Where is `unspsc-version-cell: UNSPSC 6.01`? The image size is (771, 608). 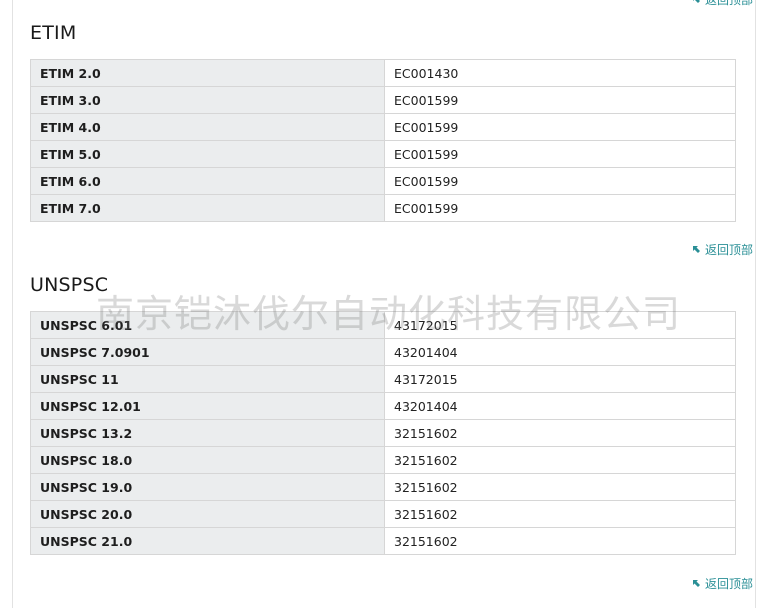 unspsc-version-cell: UNSPSC 6.01 is located at coordinates (207, 325).